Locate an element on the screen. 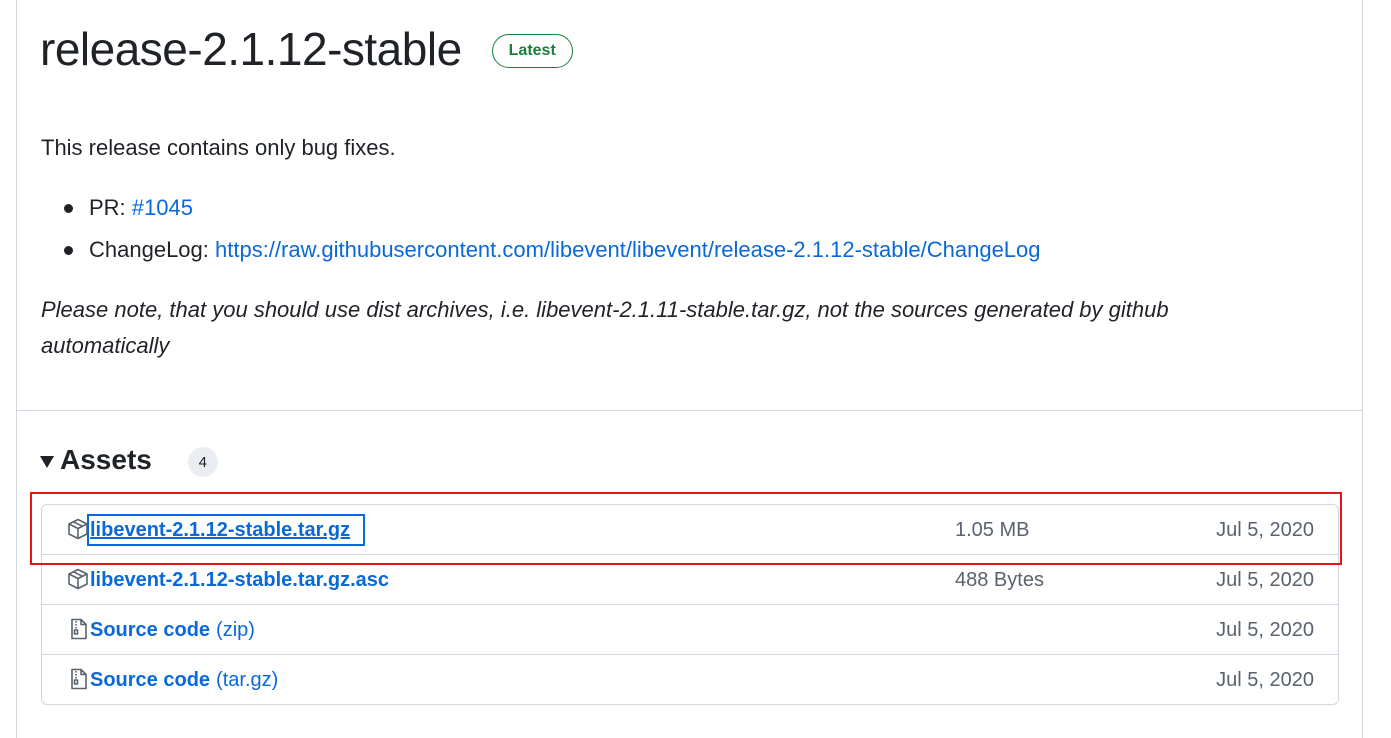  assets-toggle: Assets 4 is located at coordinates (129, 460).